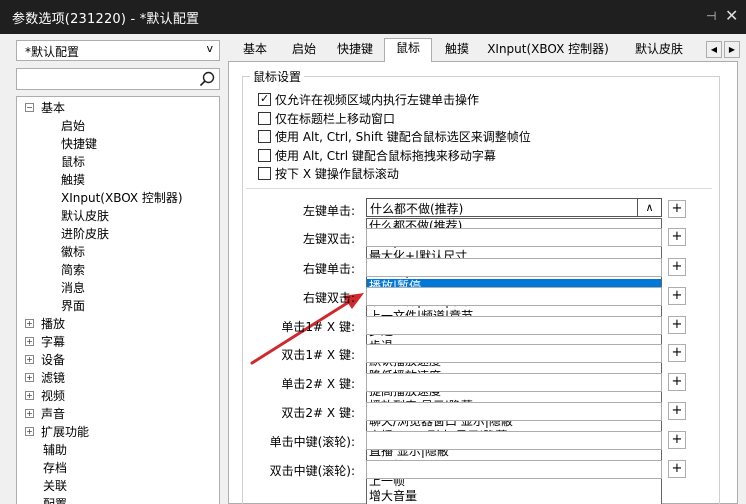 This screenshot has height=504, width=746. I want to click on tab-item: 默认皮肤, so click(659, 50).